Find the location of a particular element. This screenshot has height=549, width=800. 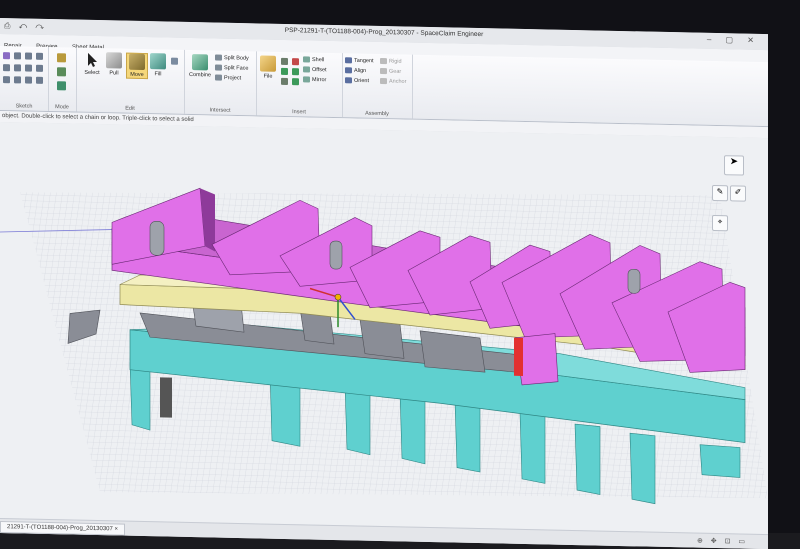

snap-tool-button: ⌖ is located at coordinates (720, 223).